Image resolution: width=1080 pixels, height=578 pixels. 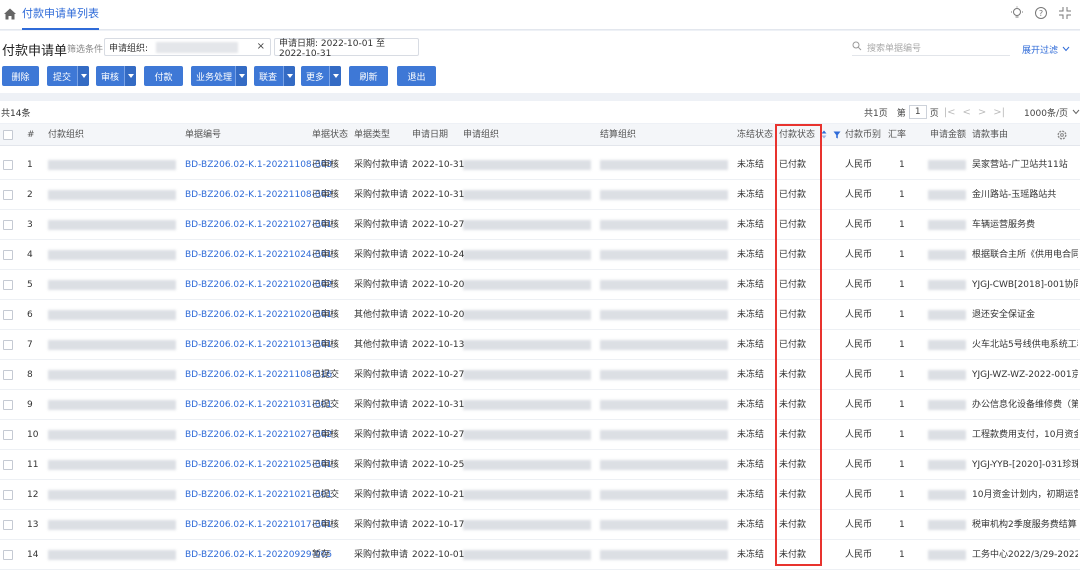 I want to click on col-rate: 汇率, so click(x=897, y=135).